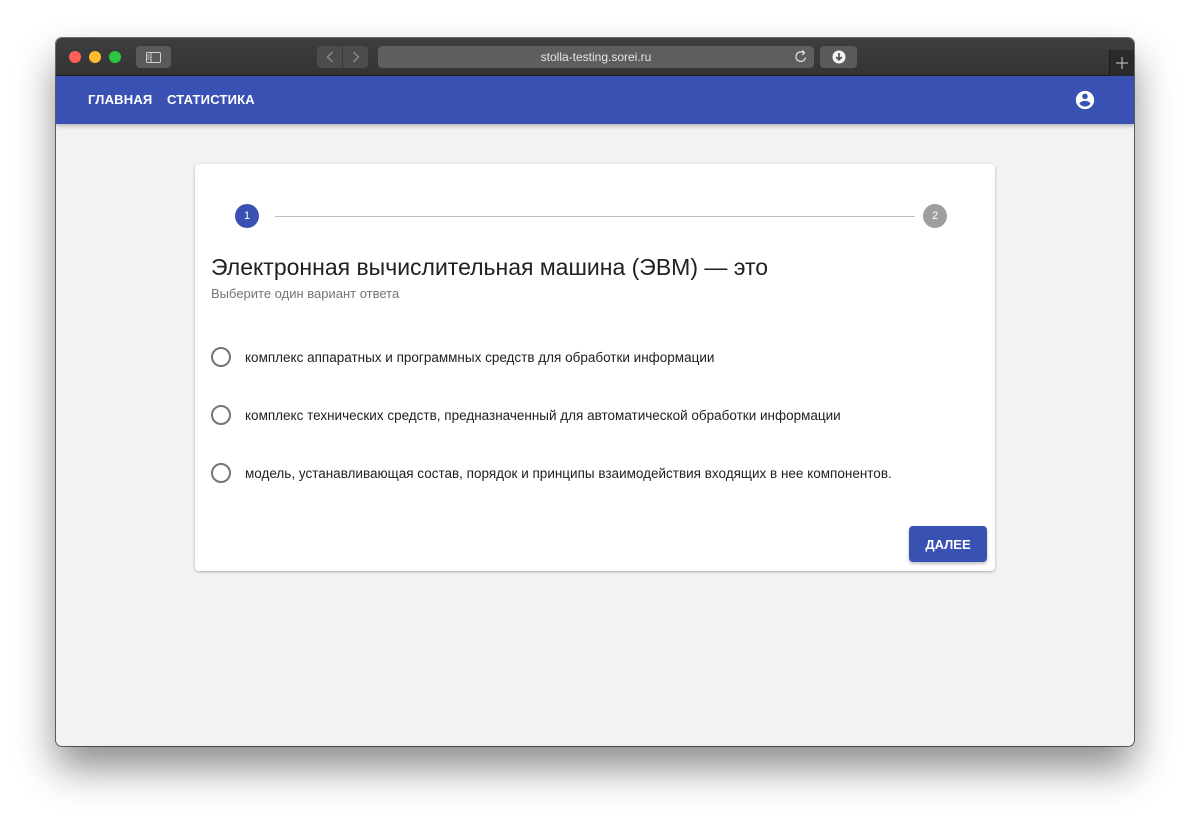 This screenshot has width=1190, height=820. Describe the element at coordinates (1085, 100) in the screenshot. I see `account-circle-icon` at that location.